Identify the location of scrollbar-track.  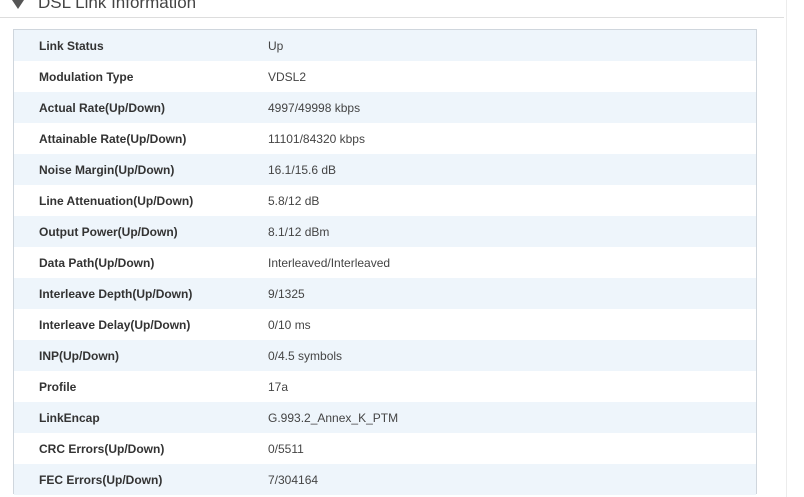
(786, 248).